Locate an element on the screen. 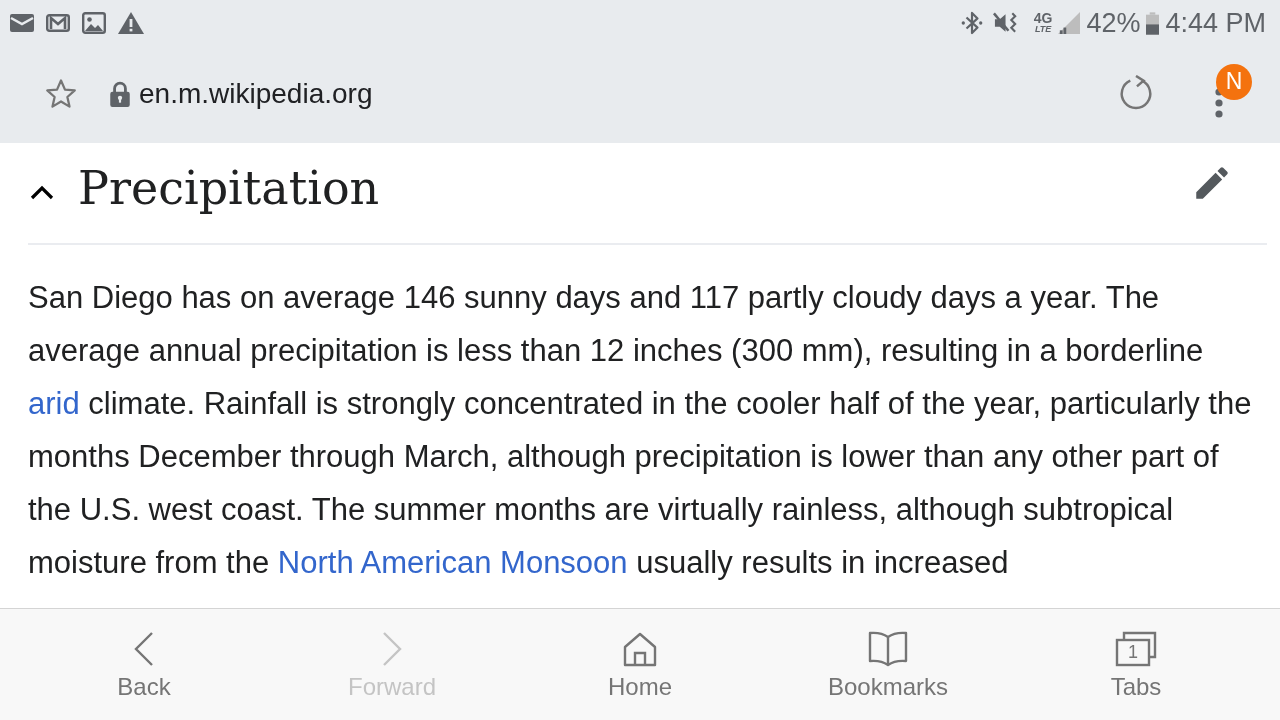  bookmarks-button: Bookmarks is located at coordinates (887, 664).